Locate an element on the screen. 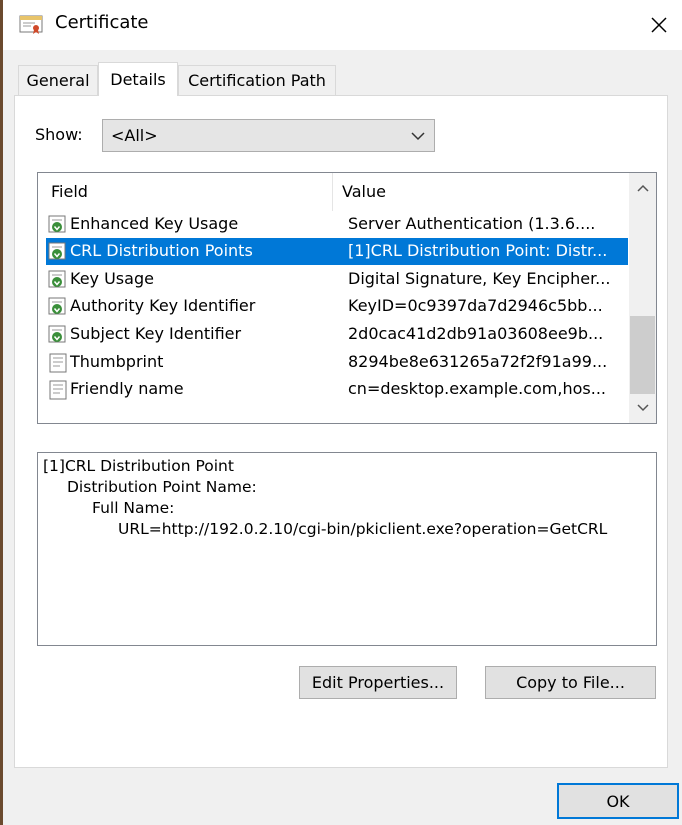 The image size is (682, 825). close-icon is located at coordinates (659, 25).